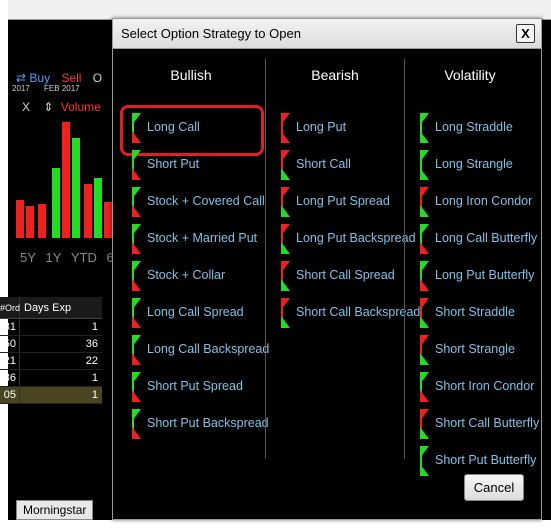 This screenshot has width=551, height=531. What do you see at coordinates (51, 378) in the screenshot?
I see `table-row: 36 1` at bounding box center [51, 378].